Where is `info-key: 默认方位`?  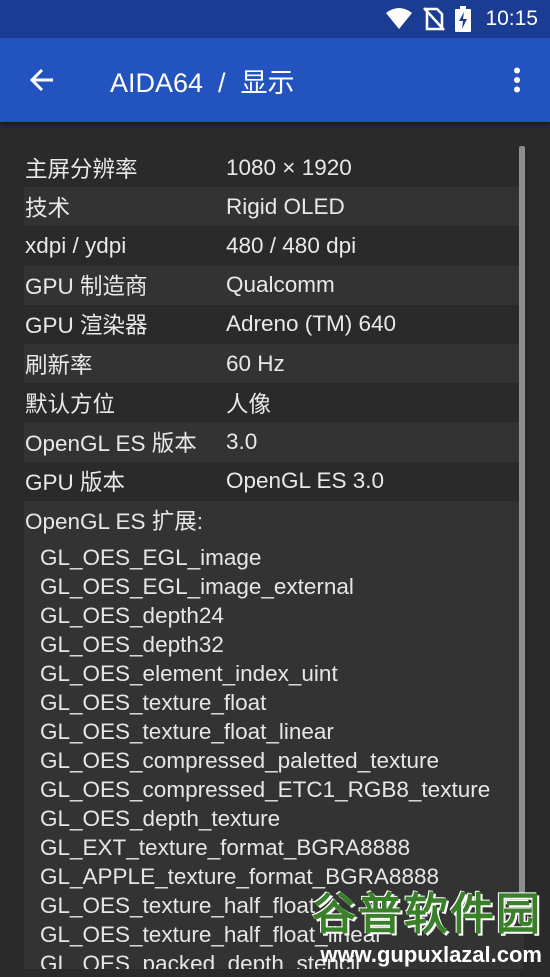
info-key: 默认方位 is located at coordinates (70, 404).